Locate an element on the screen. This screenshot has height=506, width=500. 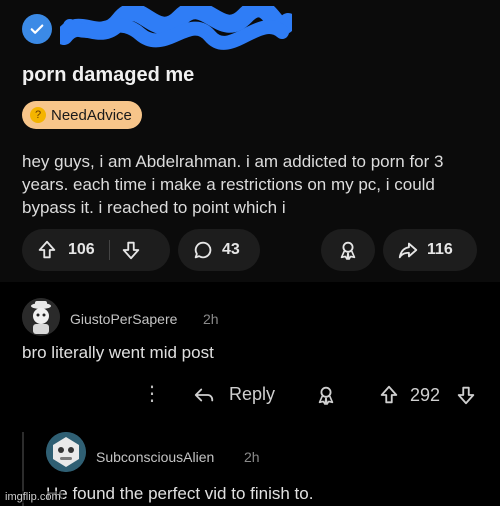
share-icon is located at coordinates (408, 250).